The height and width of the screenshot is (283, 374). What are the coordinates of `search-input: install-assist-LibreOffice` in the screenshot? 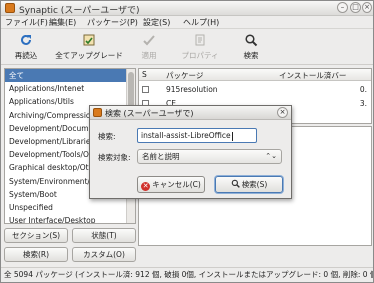 It's located at (197, 135).